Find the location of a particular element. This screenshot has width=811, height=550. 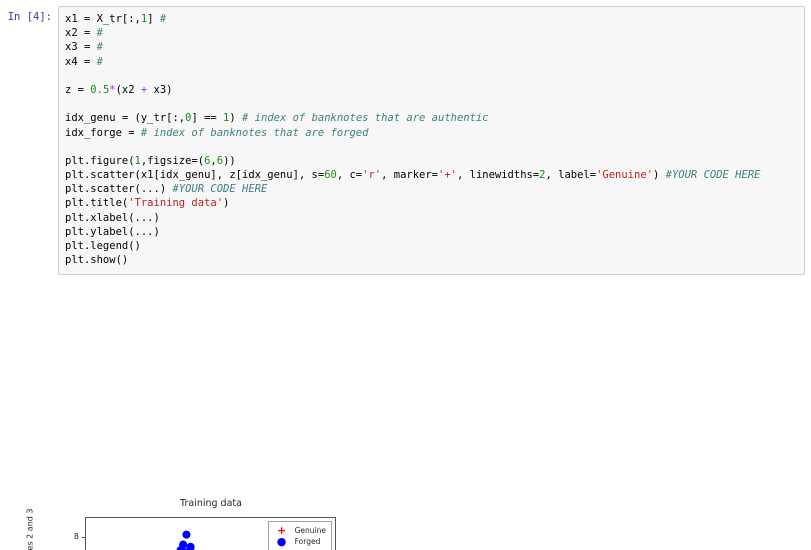

code-token: # index of banknotes that are forged is located at coordinates (254, 132).